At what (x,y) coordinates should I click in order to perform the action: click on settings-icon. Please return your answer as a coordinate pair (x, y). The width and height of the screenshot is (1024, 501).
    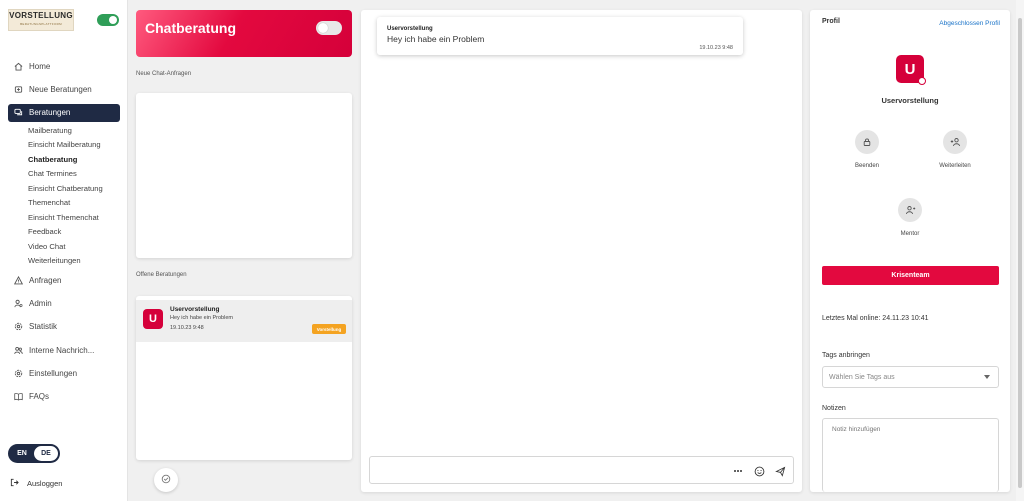
    Looking at the image, I should click on (18, 373).